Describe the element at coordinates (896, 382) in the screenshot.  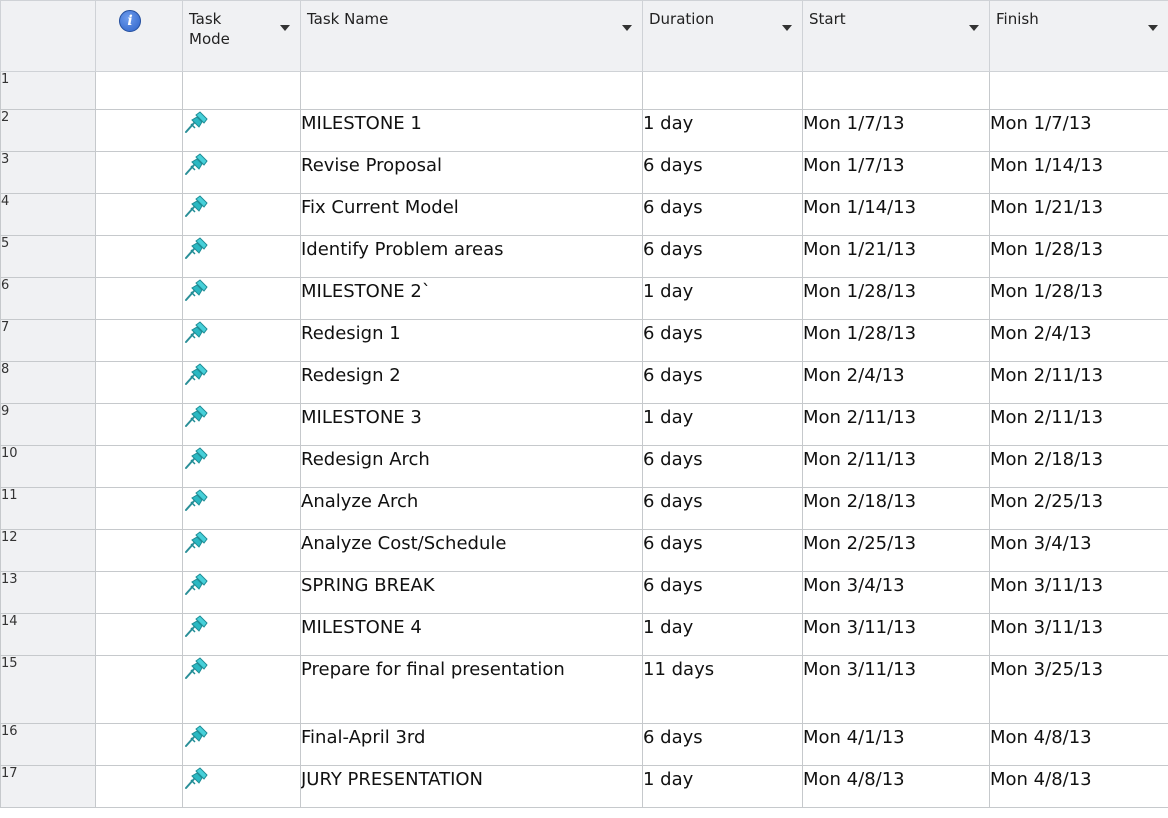
I see `start-cell: Mon 2/4/13` at that location.